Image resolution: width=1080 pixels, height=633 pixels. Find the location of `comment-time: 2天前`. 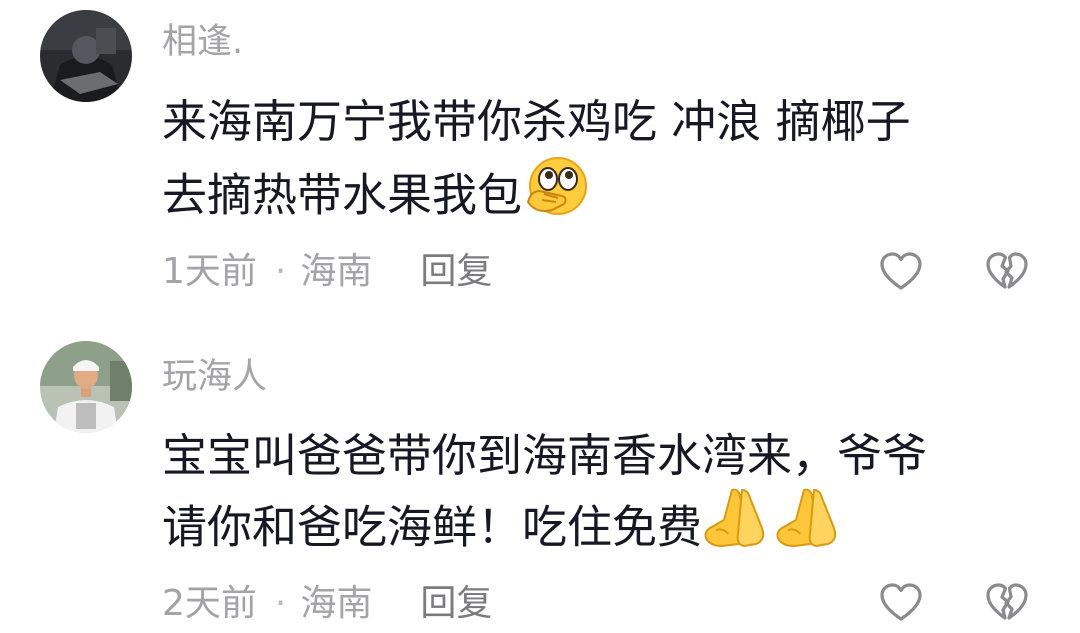

comment-time: 2天前 is located at coordinates (209, 603).